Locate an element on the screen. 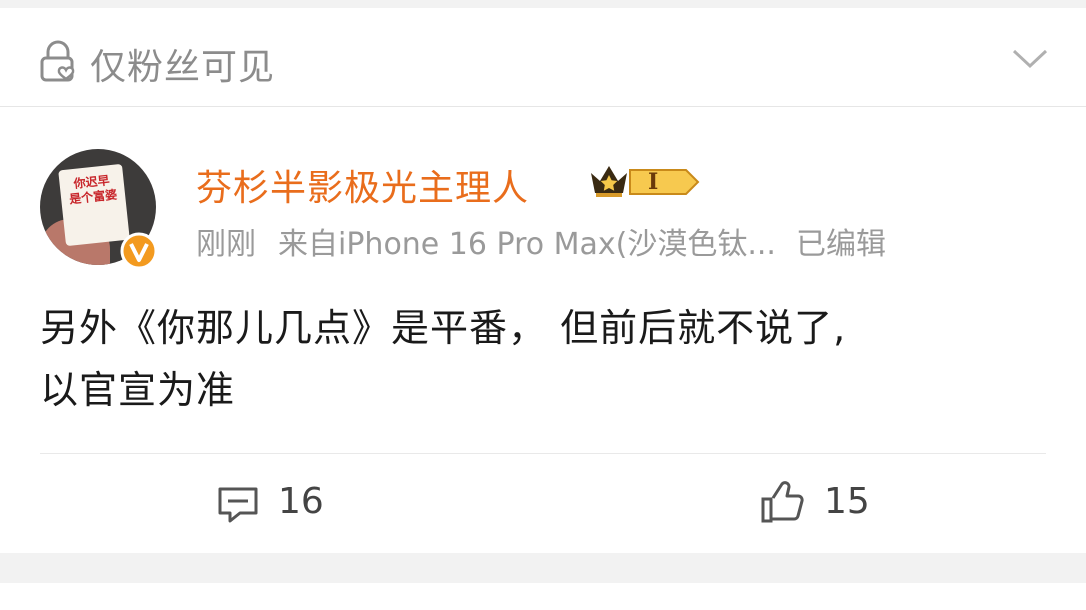 This screenshot has height=610, width=1086. post-meta: 刚刚 来自iPhone 16 Pro Max(沙漠色钛... 已编辑 is located at coordinates (541, 241).